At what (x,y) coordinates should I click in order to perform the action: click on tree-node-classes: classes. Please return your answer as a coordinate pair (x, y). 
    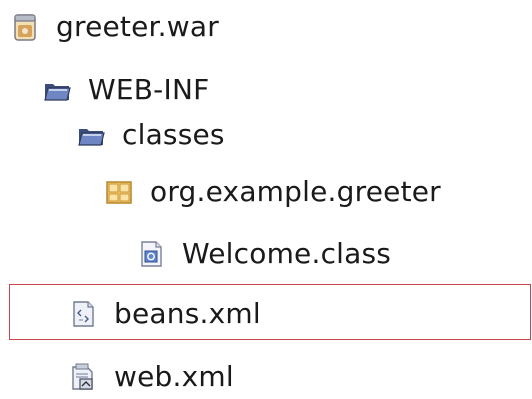
    Looking at the image, I should click on (150, 135).